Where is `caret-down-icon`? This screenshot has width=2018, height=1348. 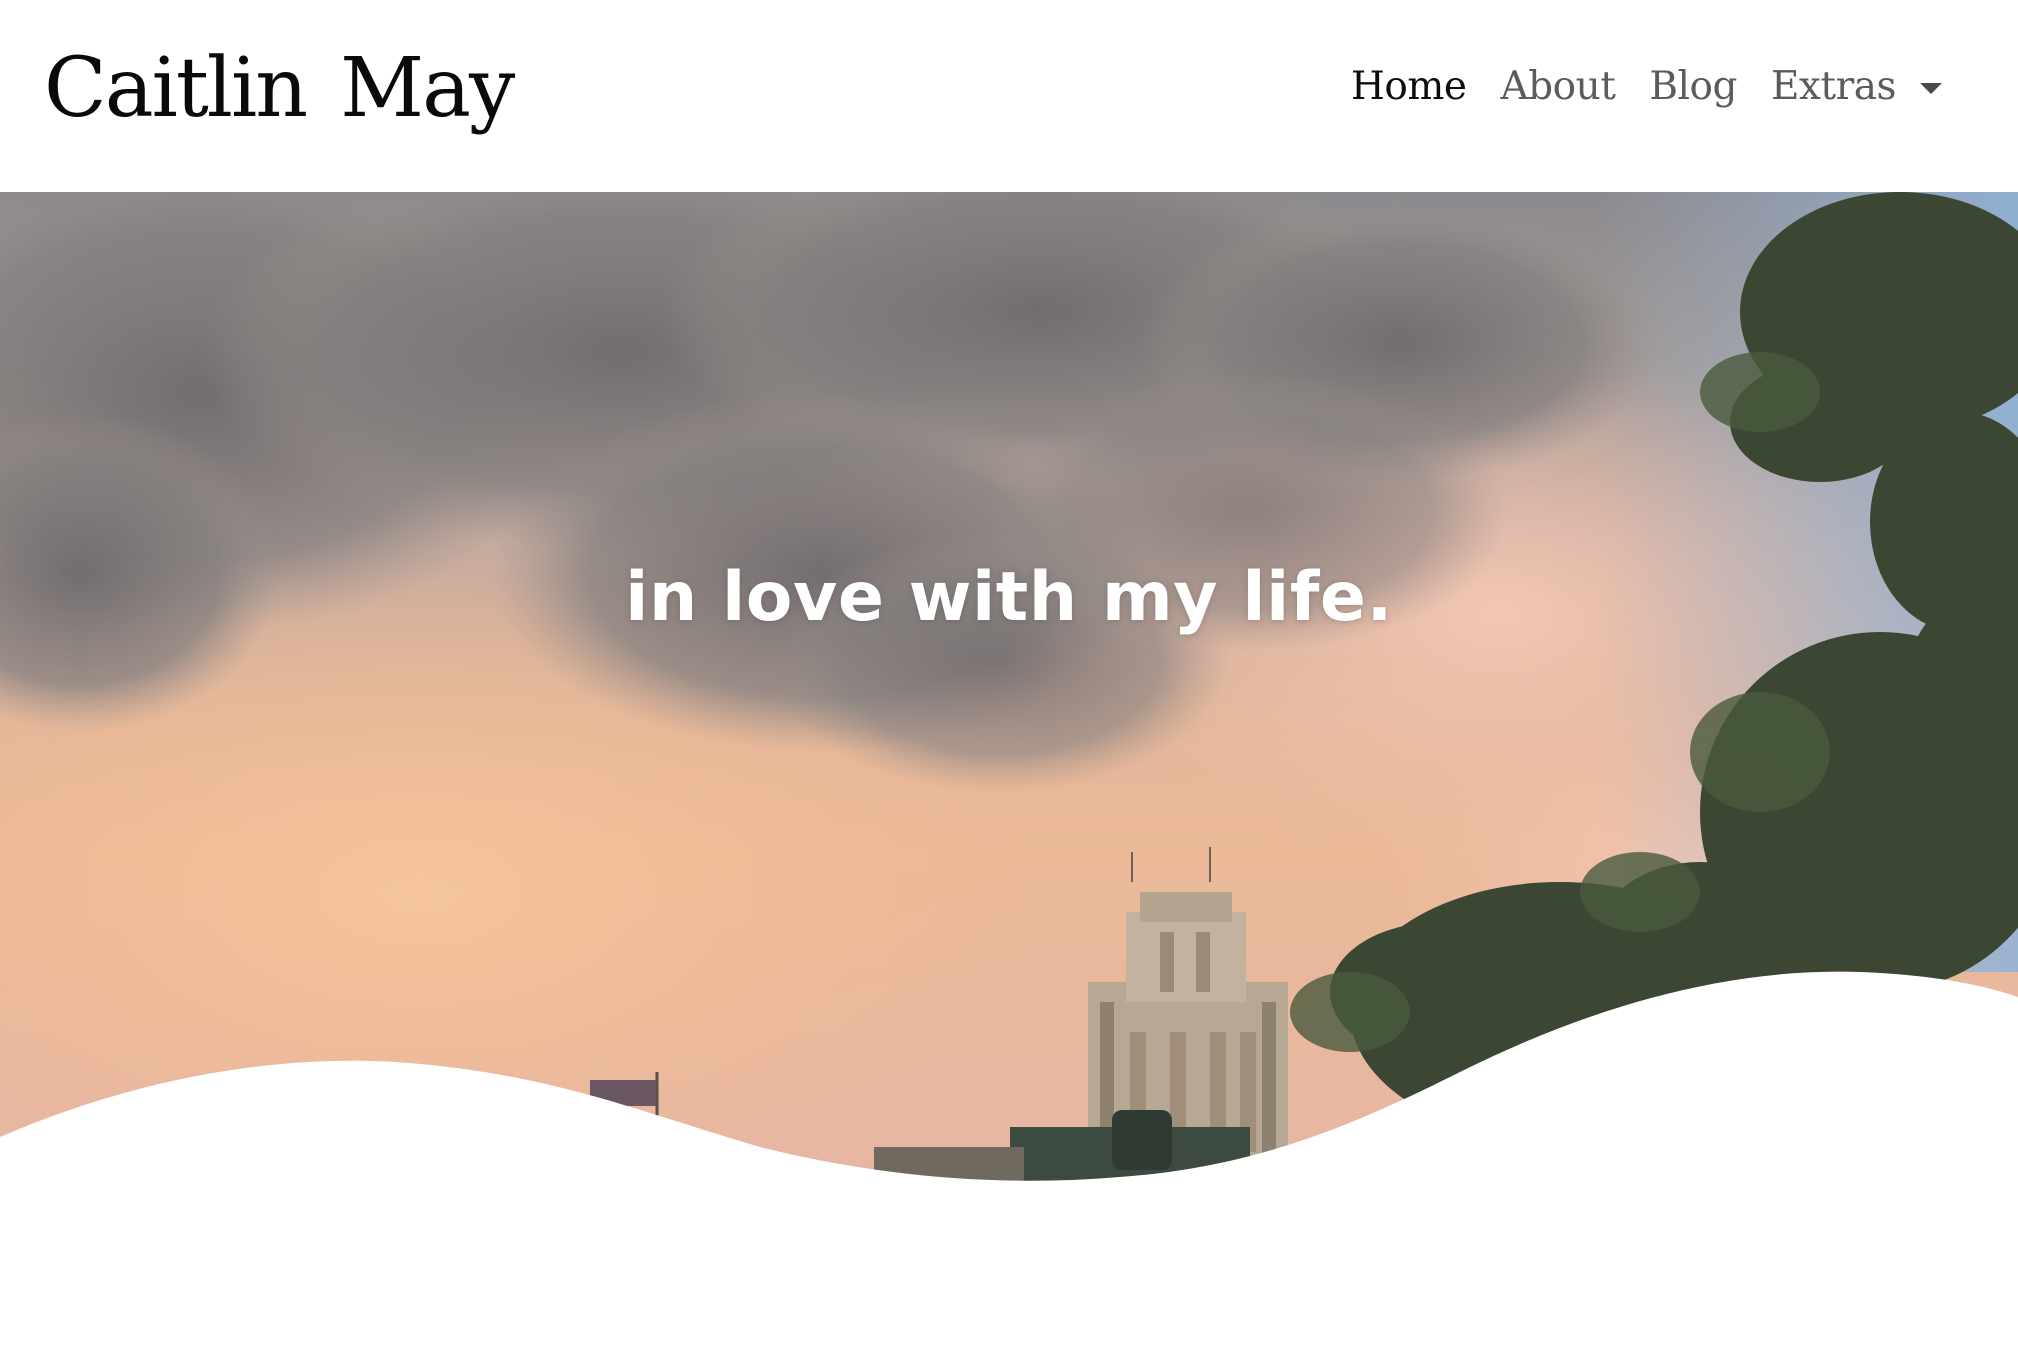
caret-down-icon is located at coordinates (1931, 88).